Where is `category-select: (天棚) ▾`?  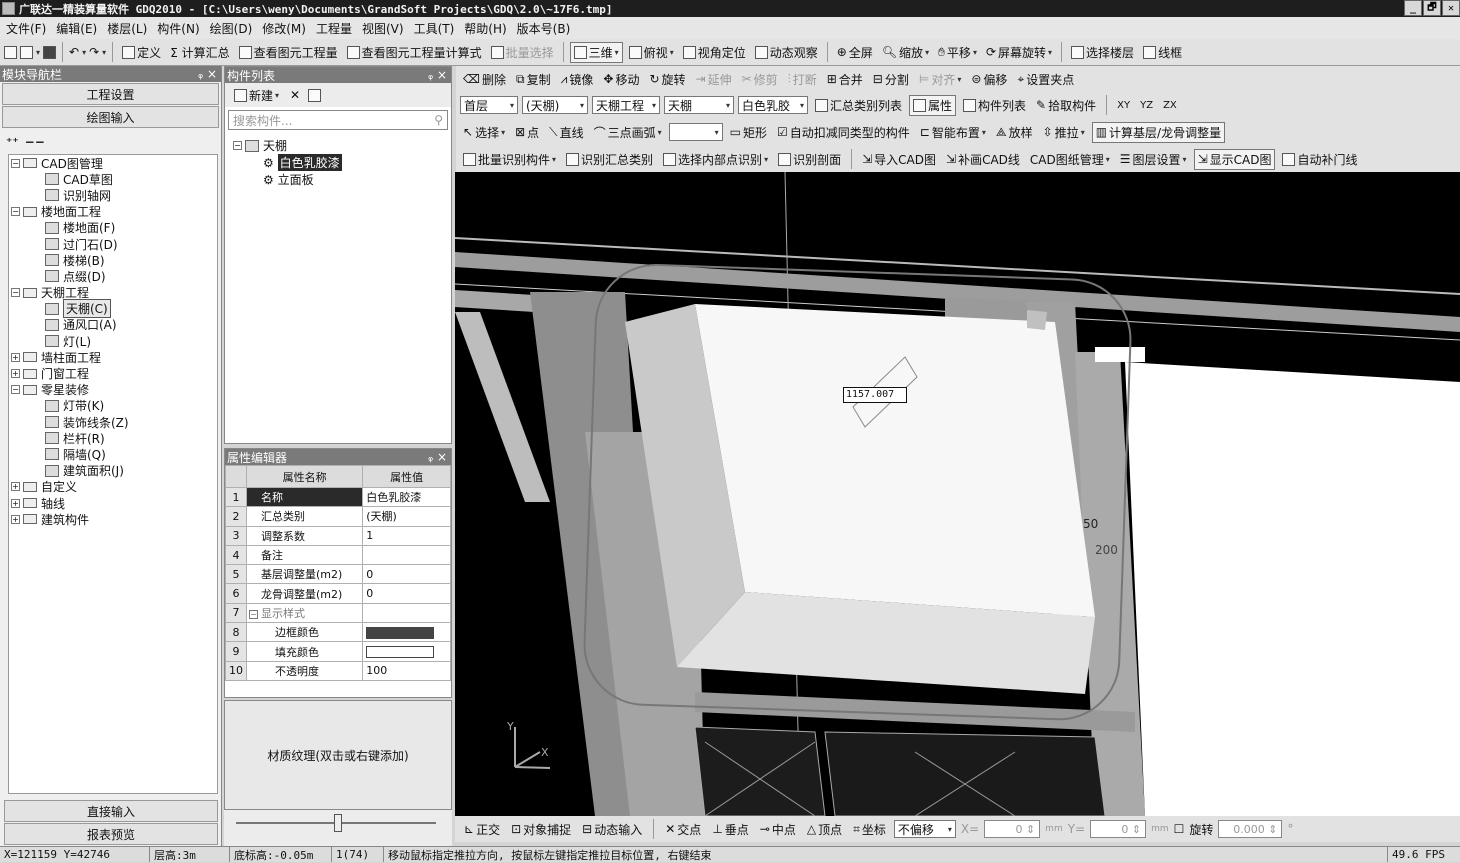
category-select: (天棚) ▾ is located at coordinates (555, 105).